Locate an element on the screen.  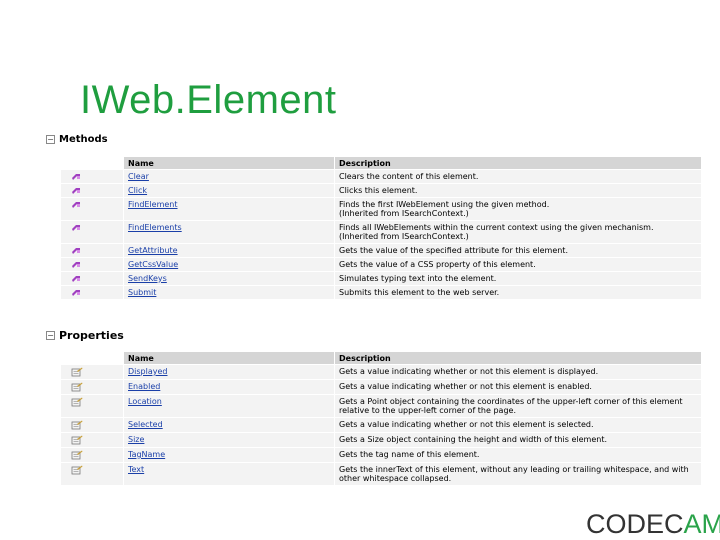
property-name-cell: Size is located at coordinates (229, 440).